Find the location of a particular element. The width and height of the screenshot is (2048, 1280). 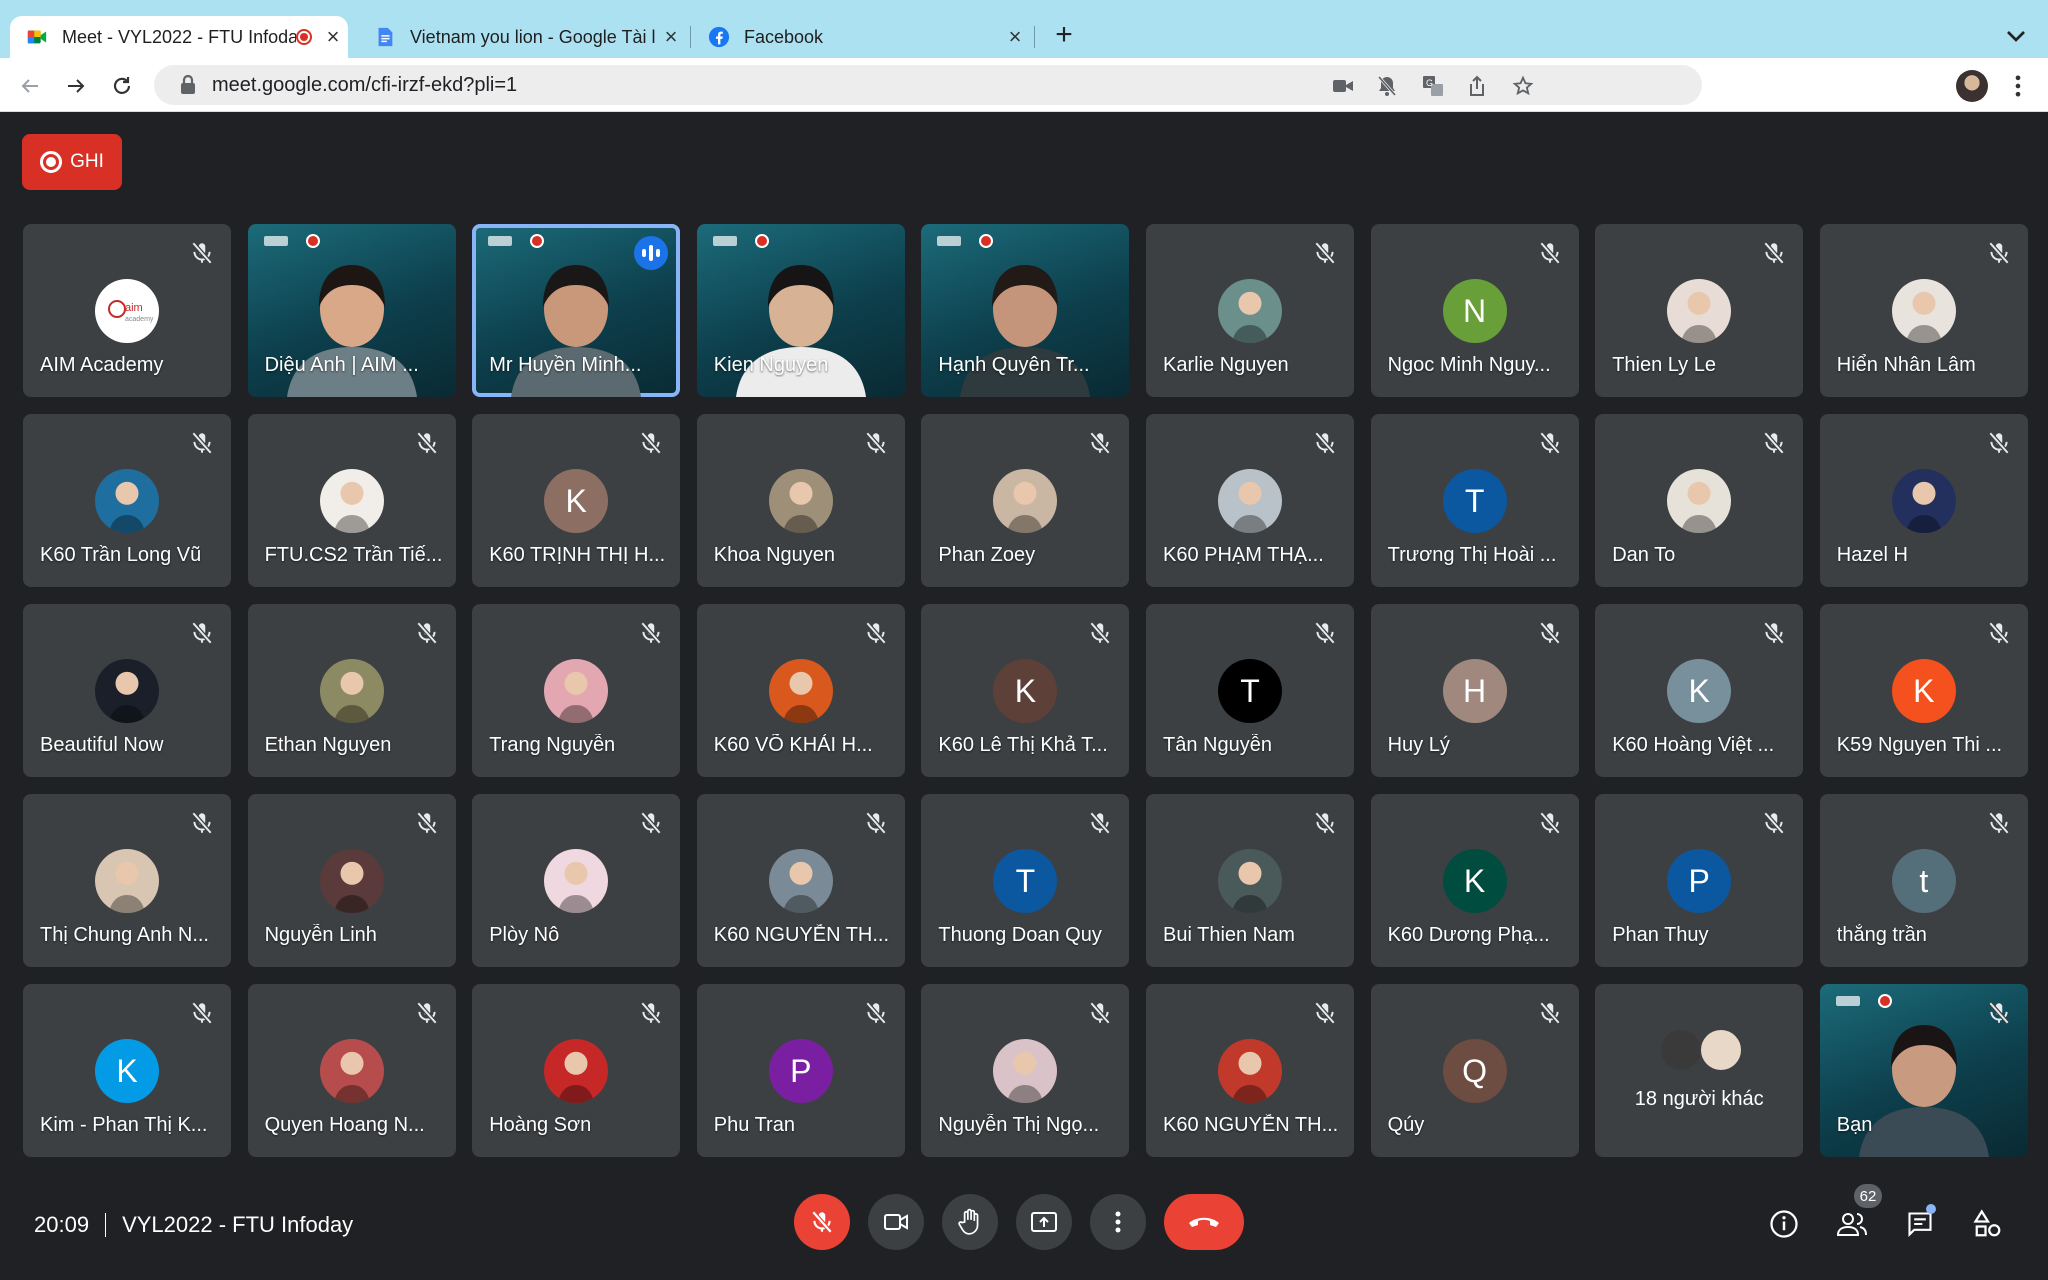

profile-avatar is located at coordinates (1972, 86).